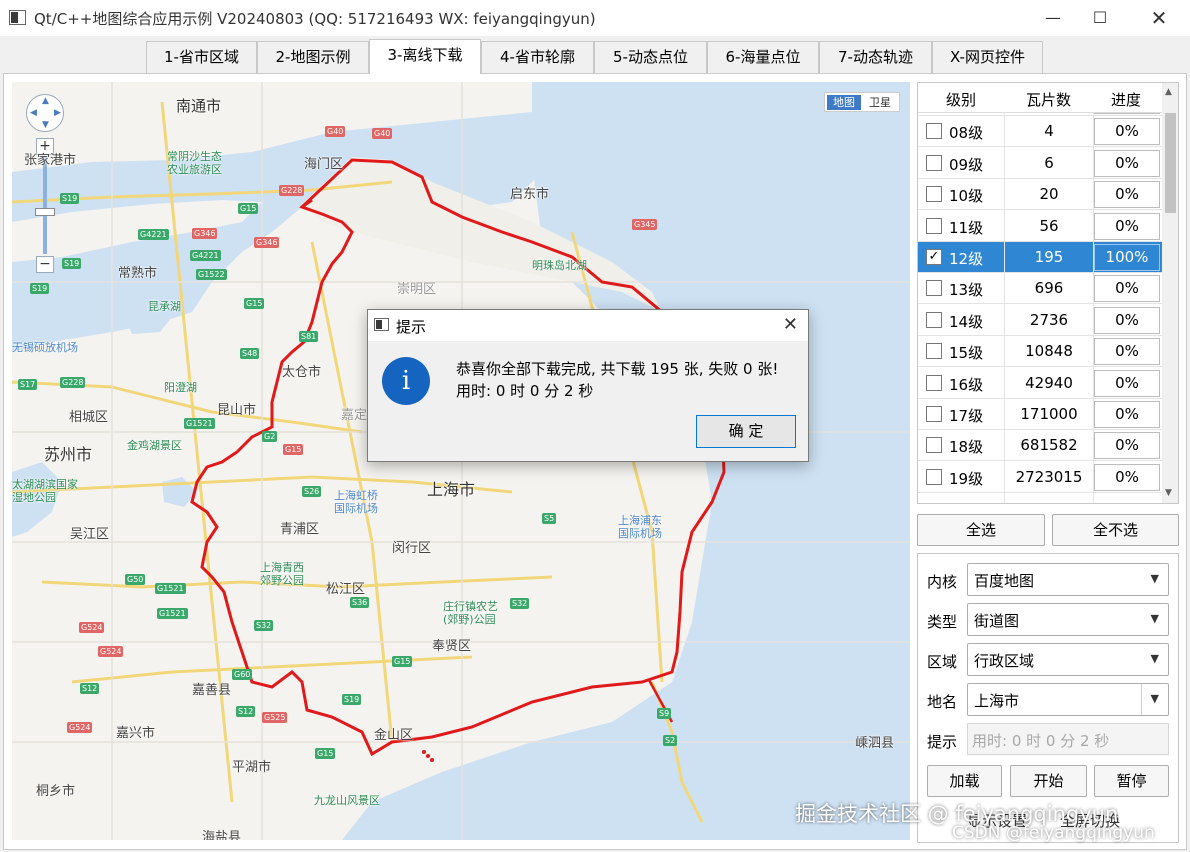  What do you see at coordinates (763, 57) in the screenshot?
I see `tab-mass-points: 6-海量点位` at bounding box center [763, 57].